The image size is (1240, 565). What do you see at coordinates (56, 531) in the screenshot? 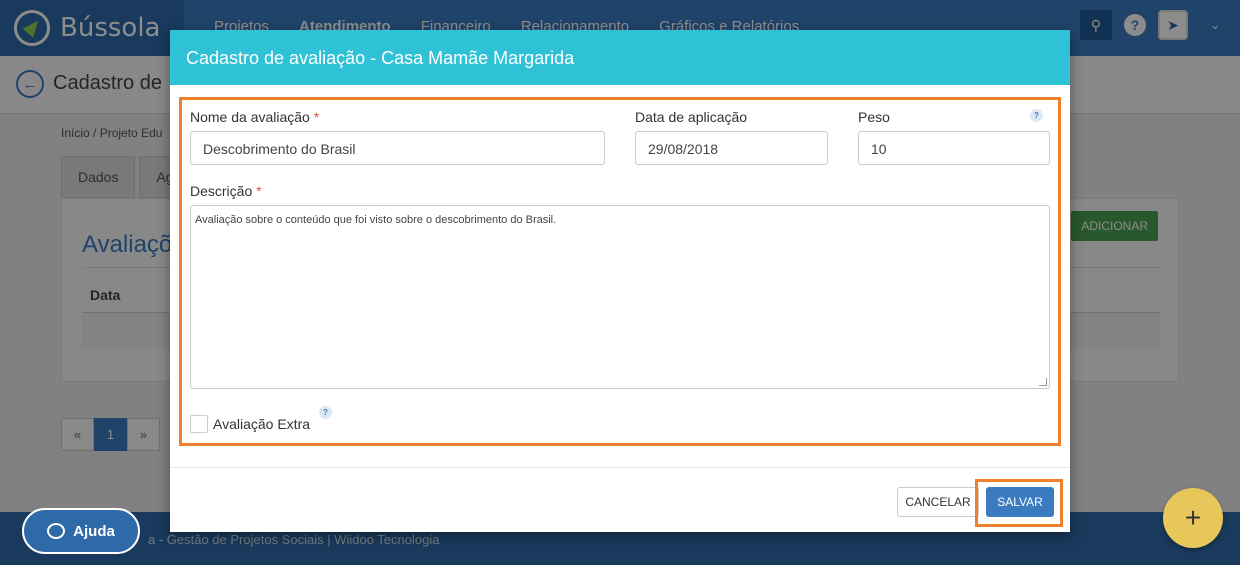
I see `chat-bubble-icon` at bounding box center [56, 531].